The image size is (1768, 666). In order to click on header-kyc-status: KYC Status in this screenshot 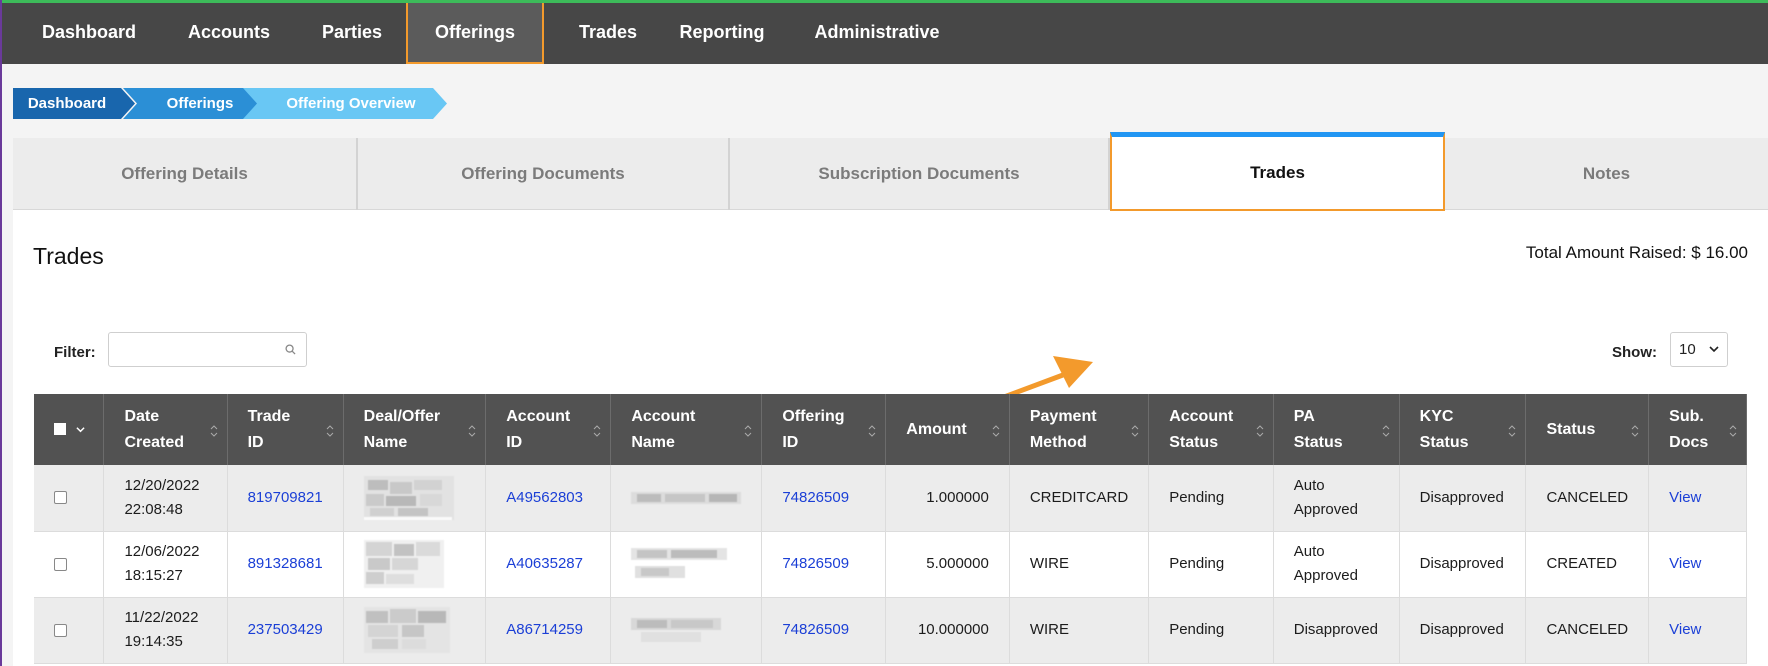, I will do `click(1463, 429)`.